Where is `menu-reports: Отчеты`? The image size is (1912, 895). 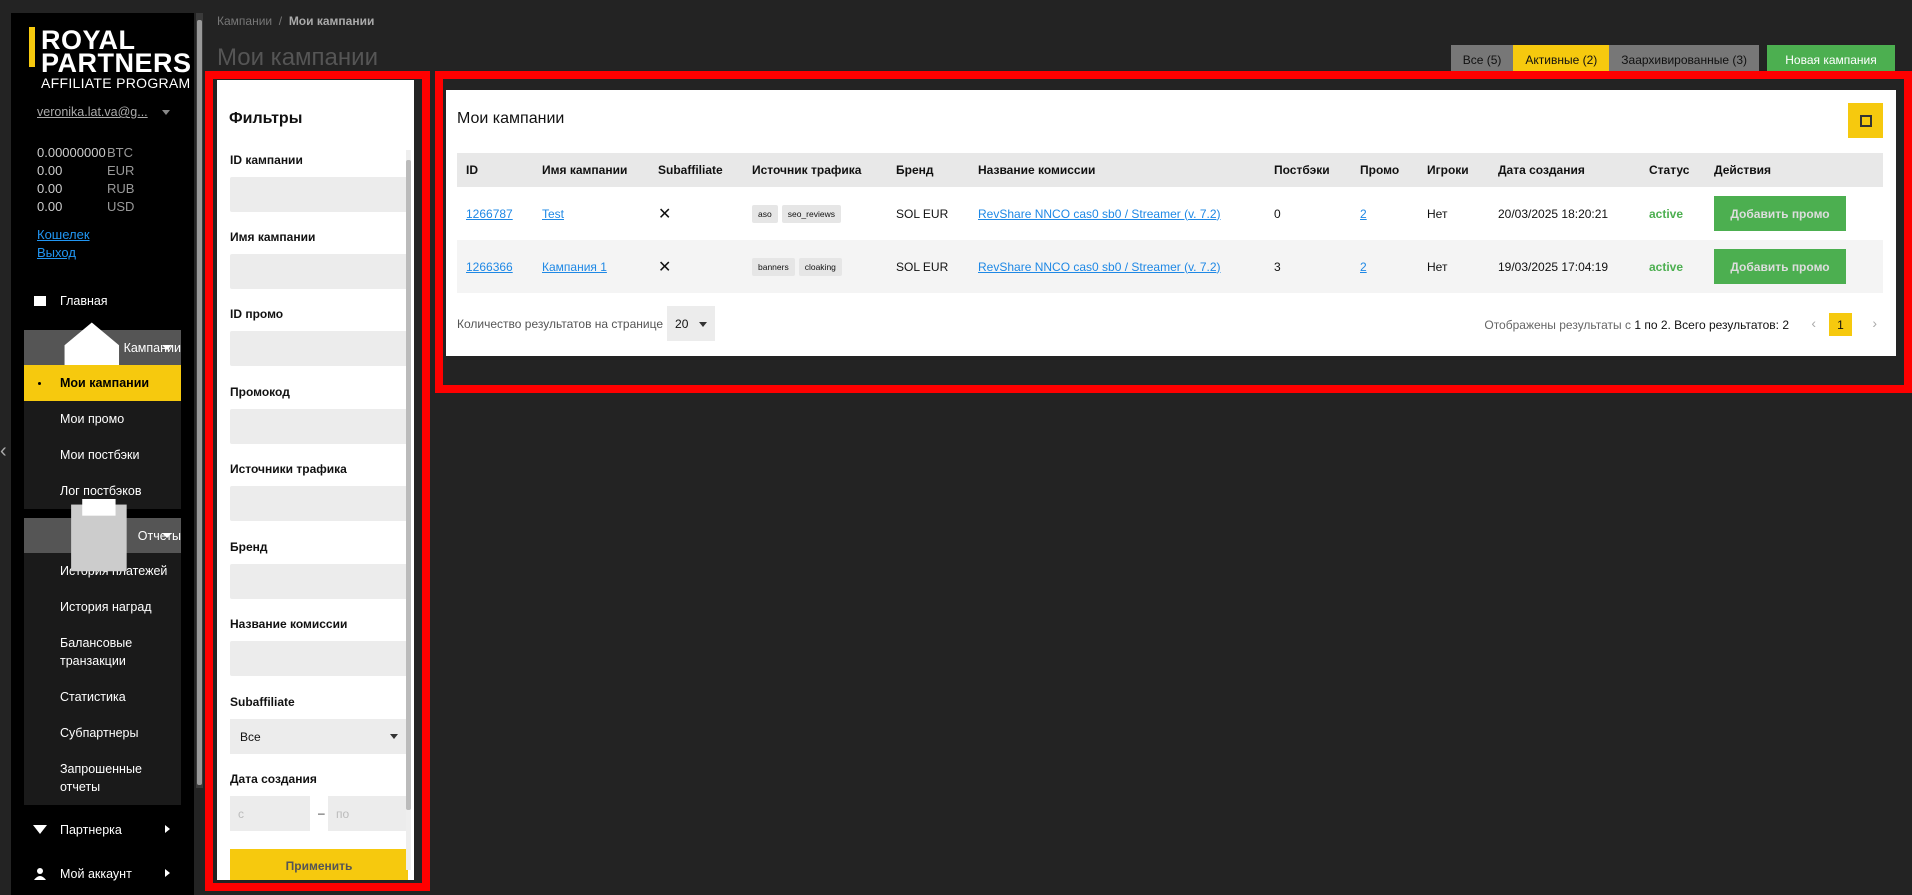
menu-reports: Отчеты is located at coordinates (102, 535).